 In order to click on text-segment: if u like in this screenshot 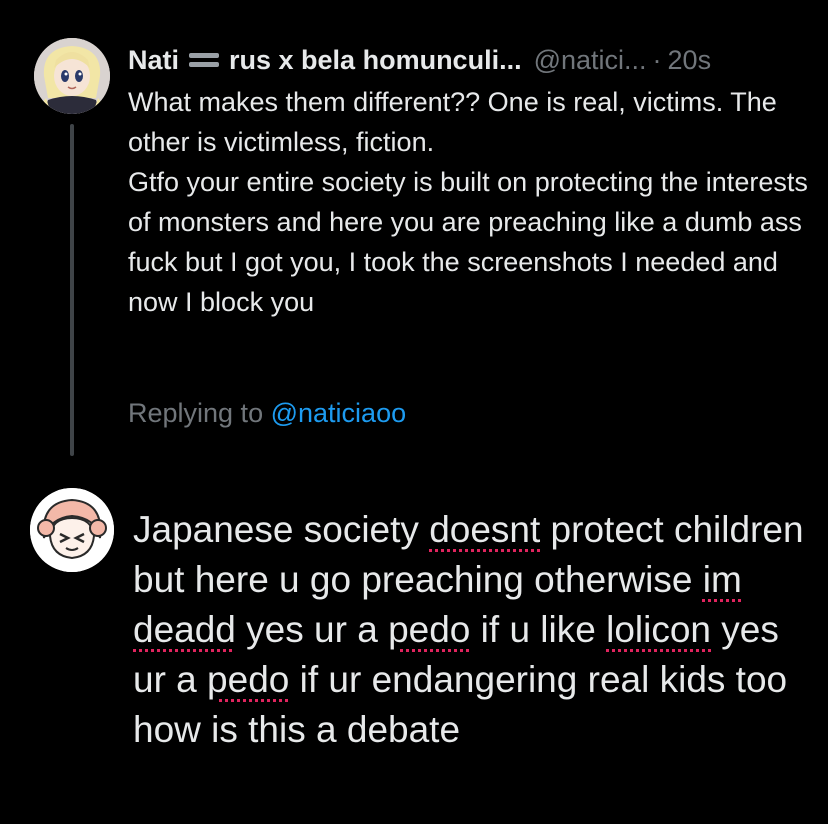, I will do `click(538, 629)`.